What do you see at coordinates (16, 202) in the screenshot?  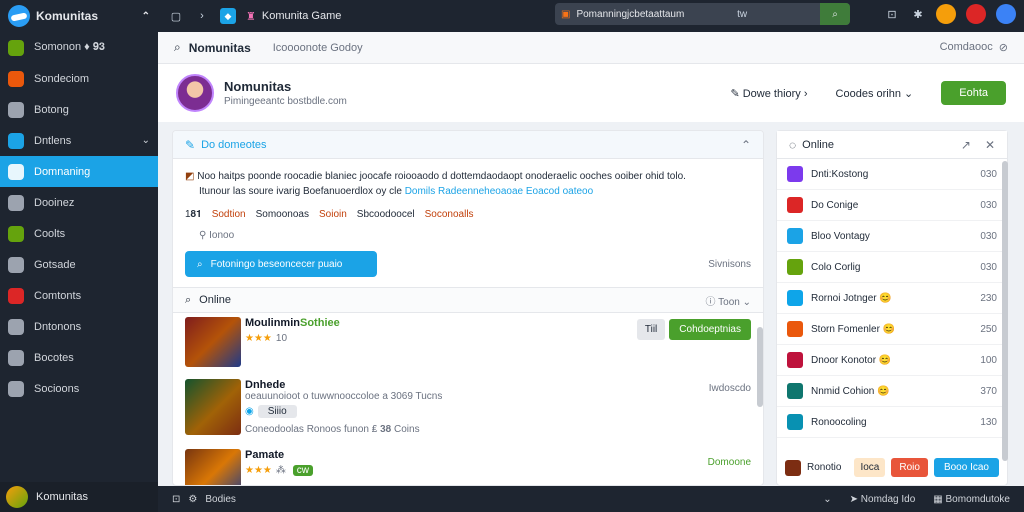 I see `folder-icon` at bounding box center [16, 202].